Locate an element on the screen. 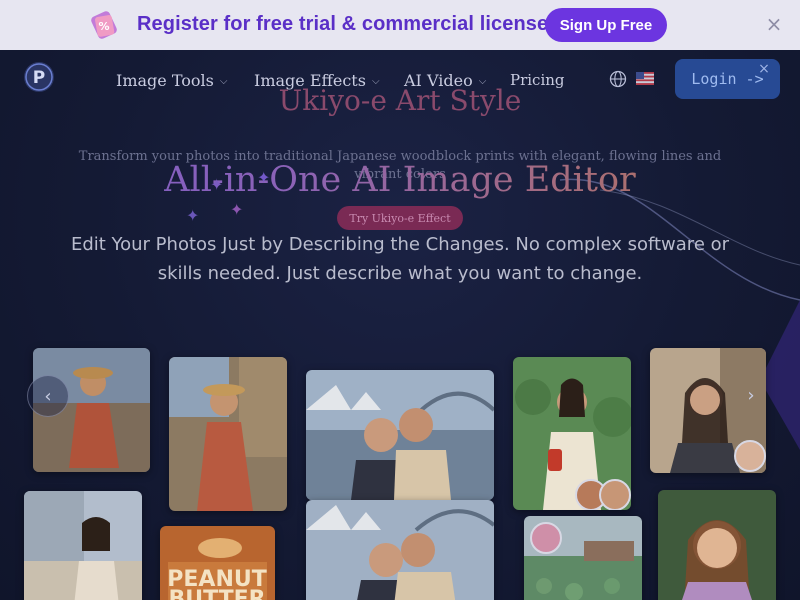 The height and width of the screenshot is (600, 800). sign-up-button: Sign Up Free is located at coordinates (606, 25).